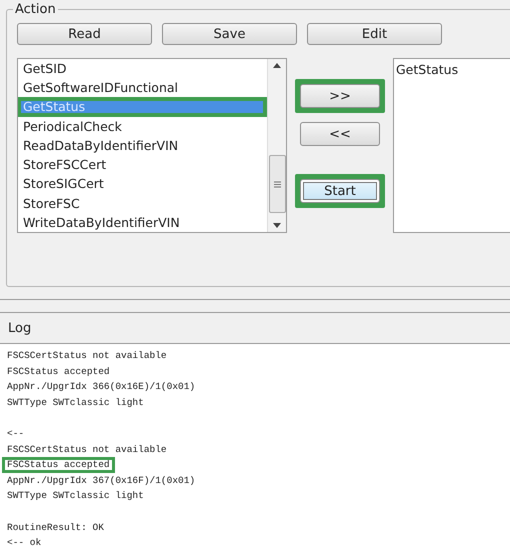 The image size is (510, 551). What do you see at coordinates (229, 34) in the screenshot?
I see `toolbar-button: Save` at bounding box center [229, 34].